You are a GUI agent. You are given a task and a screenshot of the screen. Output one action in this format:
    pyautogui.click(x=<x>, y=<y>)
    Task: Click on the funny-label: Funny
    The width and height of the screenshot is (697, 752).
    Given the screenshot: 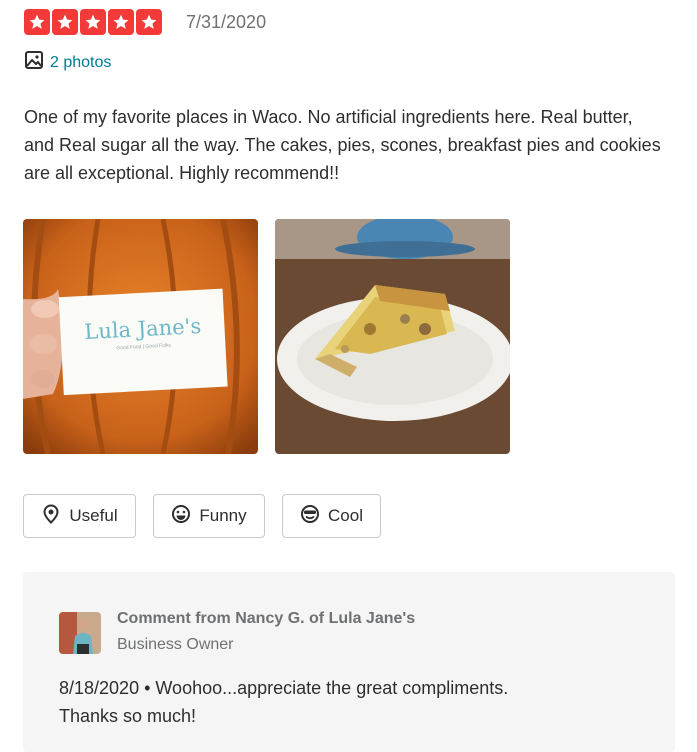 What is the action you would take?
    pyautogui.click(x=223, y=515)
    